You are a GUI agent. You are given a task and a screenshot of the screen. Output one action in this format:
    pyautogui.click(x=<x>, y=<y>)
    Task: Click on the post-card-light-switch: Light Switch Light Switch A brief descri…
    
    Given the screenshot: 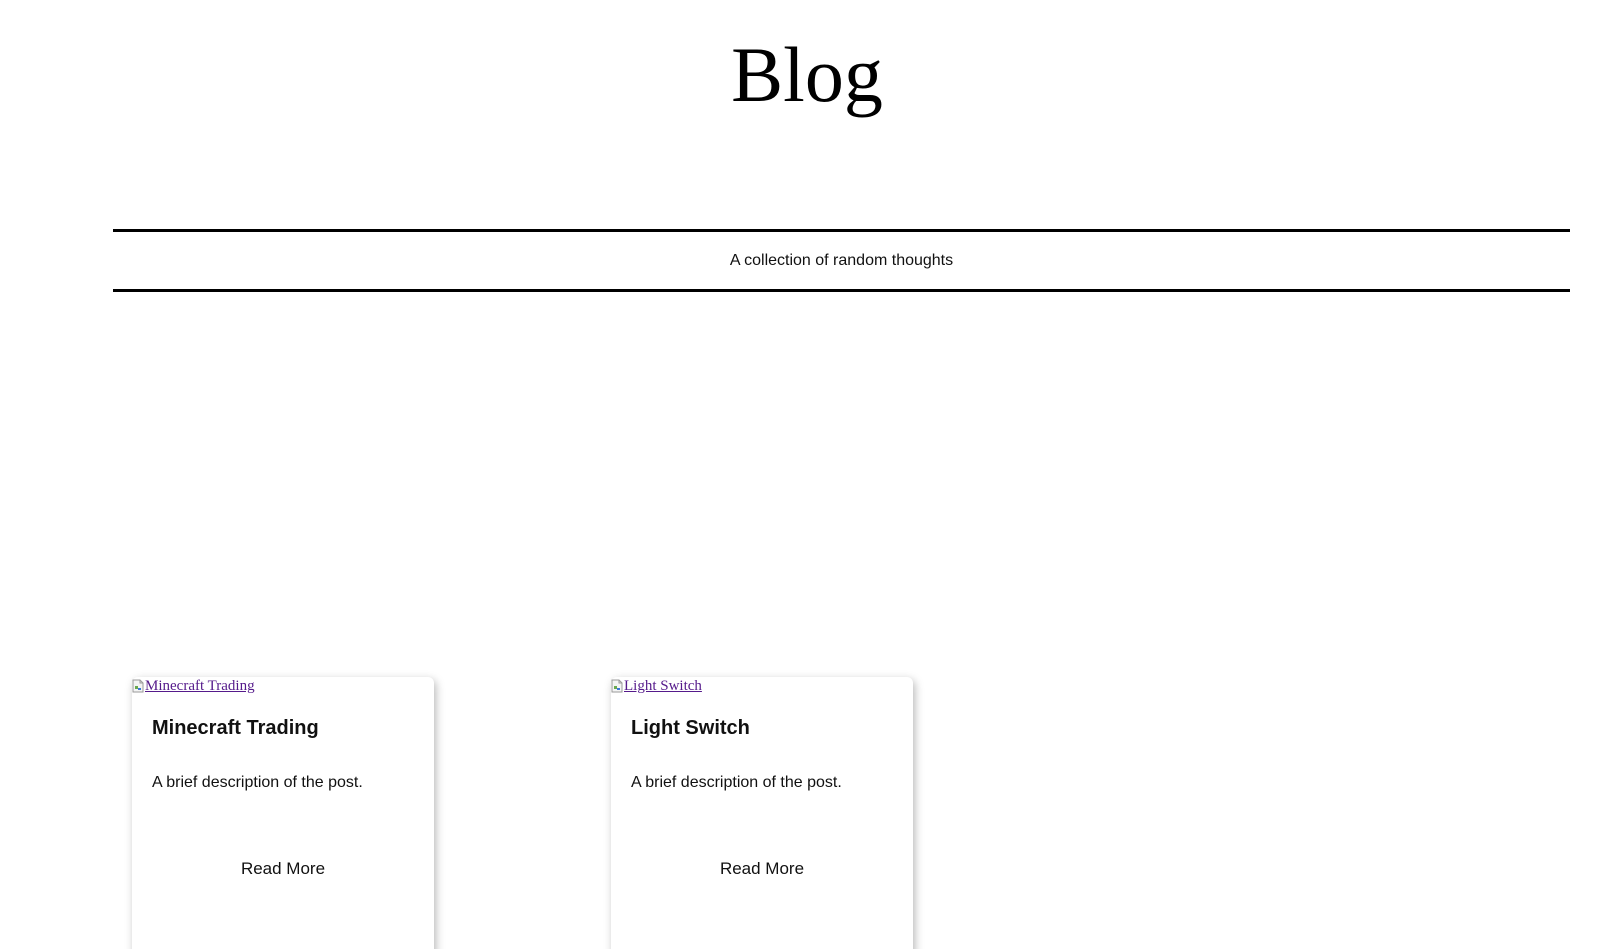 What is the action you would take?
    pyautogui.click(x=762, y=813)
    